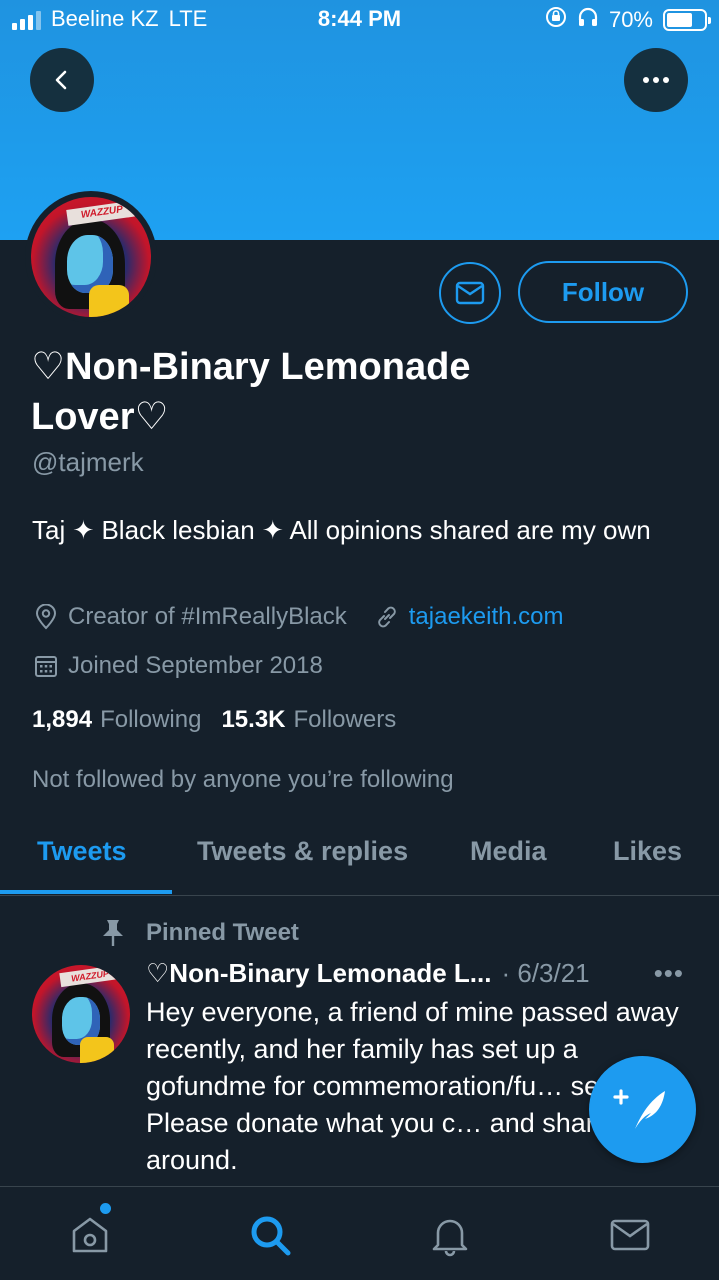  What do you see at coordinates (253, 719) in the screenshot?
I see `followers-count: 15.3K` at bounding box center [253, 719].